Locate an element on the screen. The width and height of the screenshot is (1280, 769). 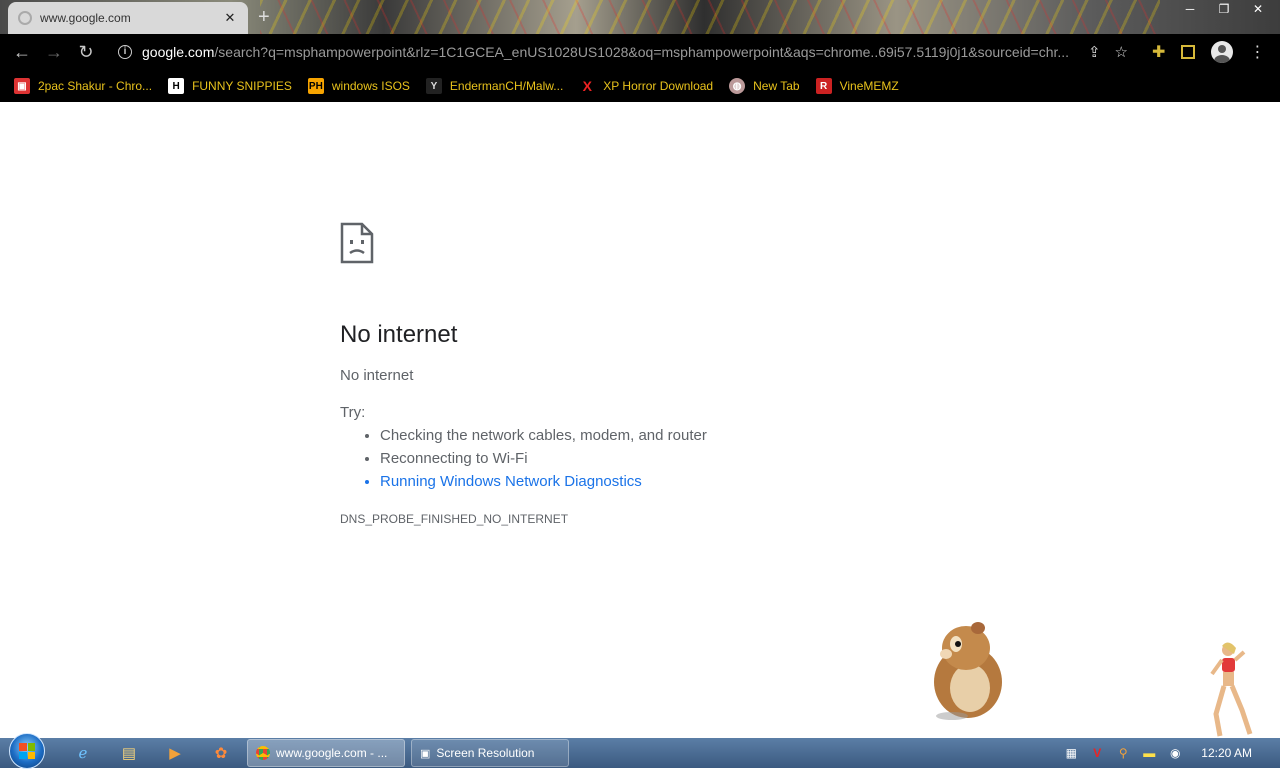
bookmark-item: ◍ New Tab is located at coordinates (764, 86).